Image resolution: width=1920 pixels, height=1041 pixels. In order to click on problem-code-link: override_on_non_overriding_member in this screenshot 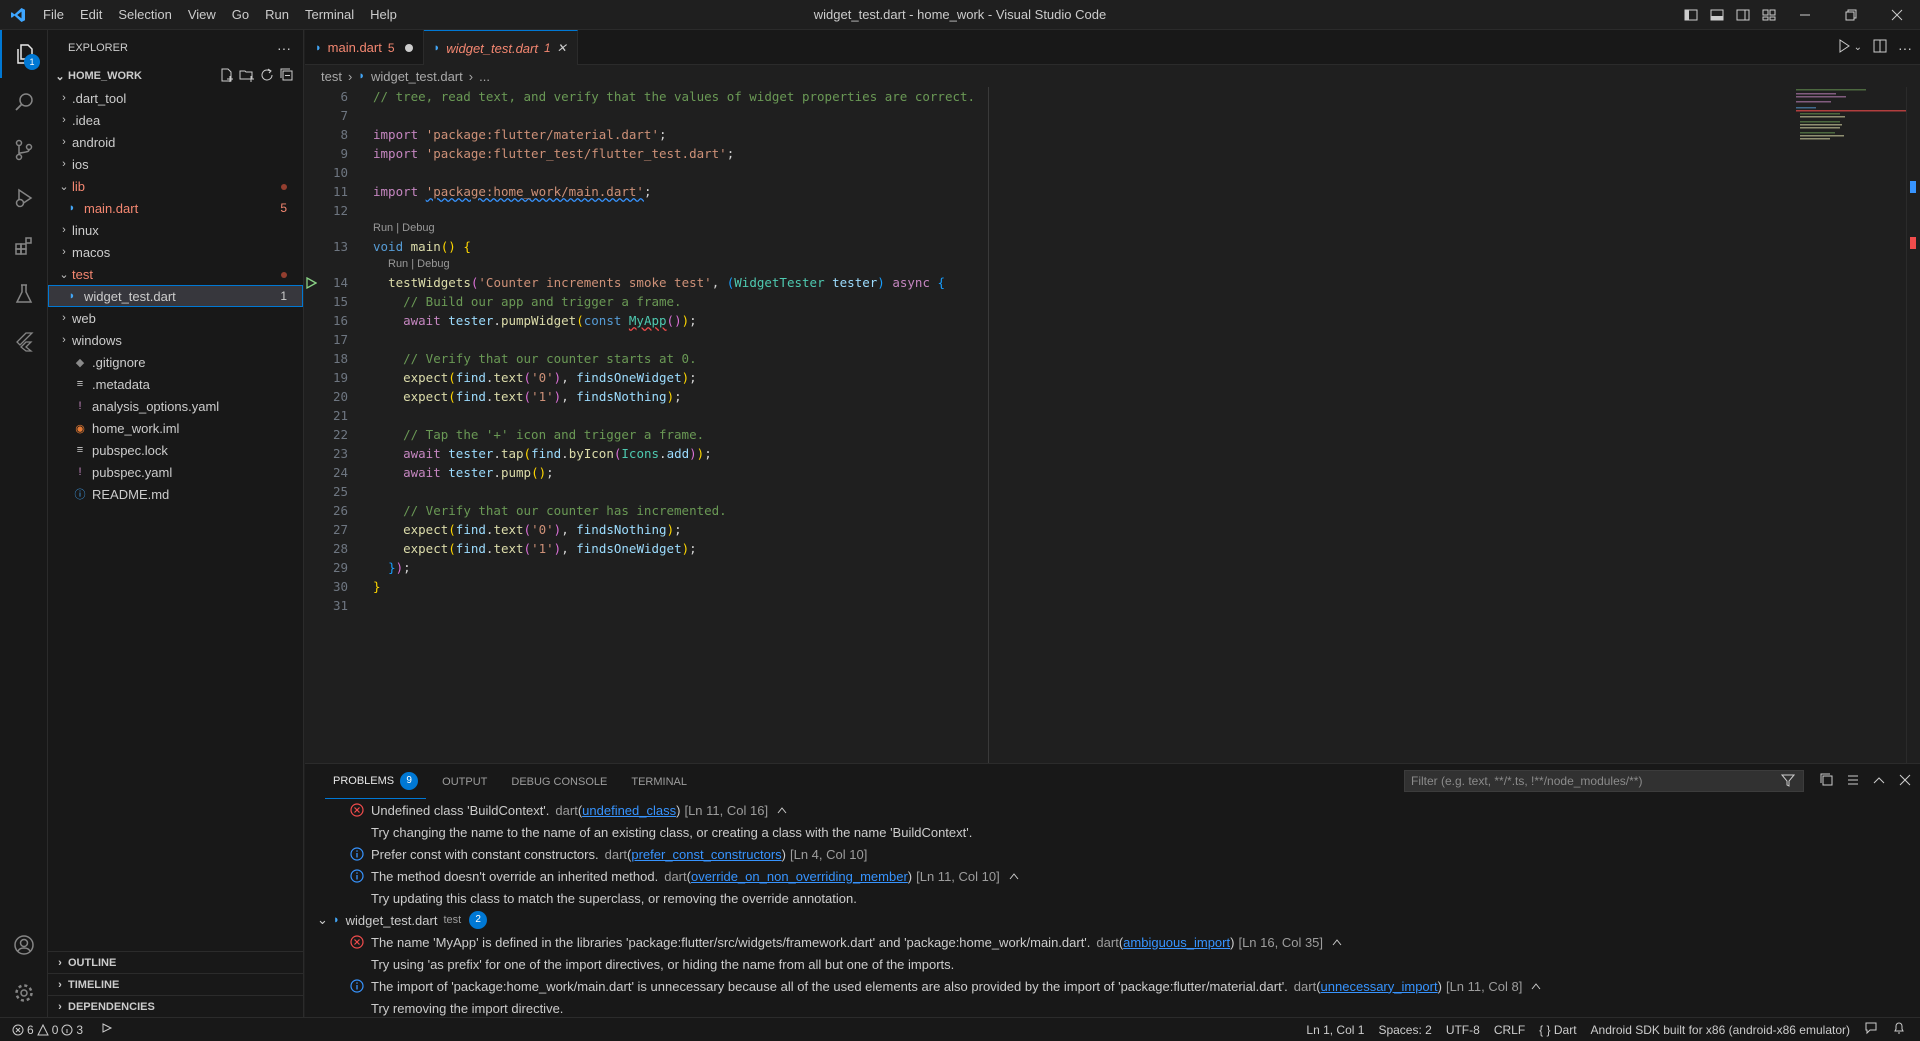, I will do `click(799, 876)`.